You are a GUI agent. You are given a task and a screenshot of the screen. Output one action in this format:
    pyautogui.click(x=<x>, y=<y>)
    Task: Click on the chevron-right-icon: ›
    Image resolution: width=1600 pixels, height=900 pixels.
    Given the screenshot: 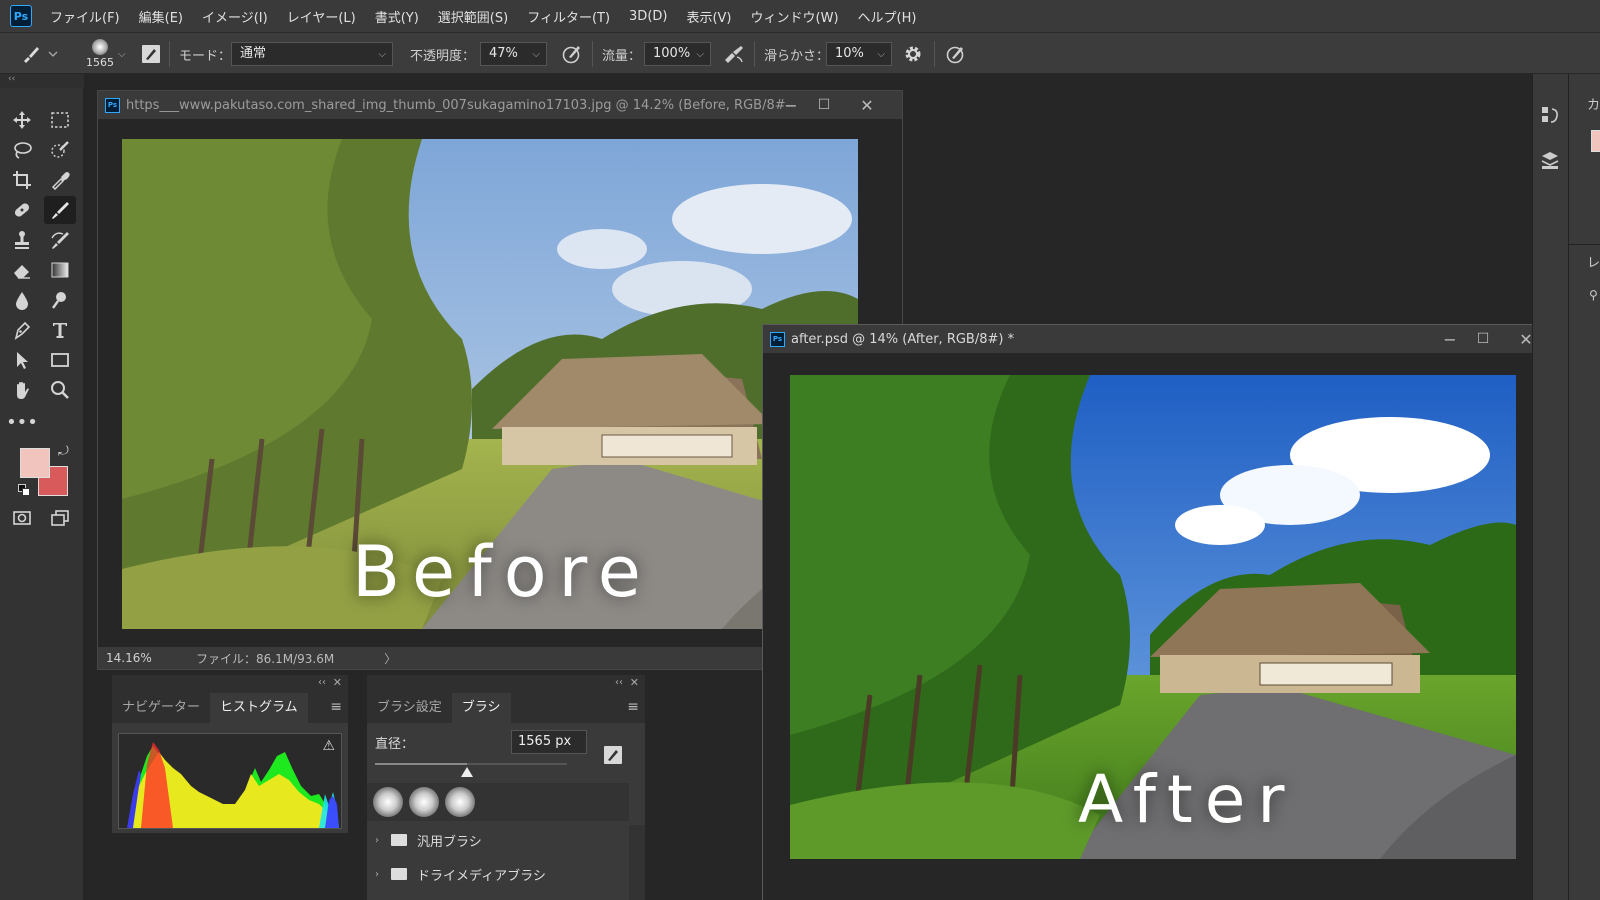 What is the action you would take?
    pyautogui.click(x=377, y=874)
    